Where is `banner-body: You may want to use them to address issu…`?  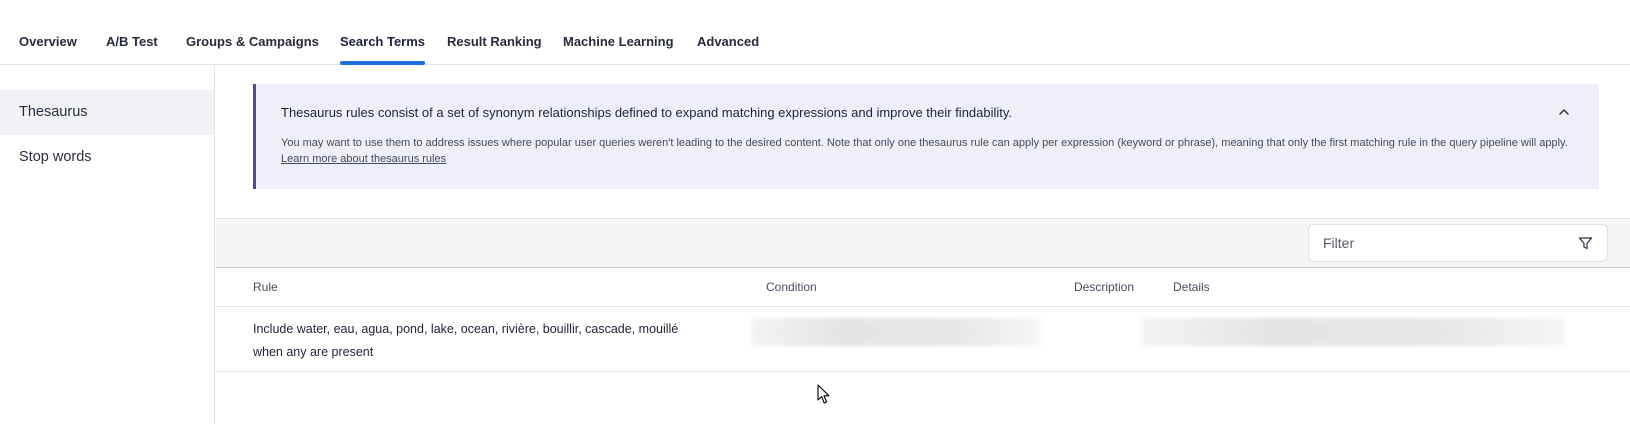
banner-body: You may want to use them to address issu… is located at coordinates (931, 151).